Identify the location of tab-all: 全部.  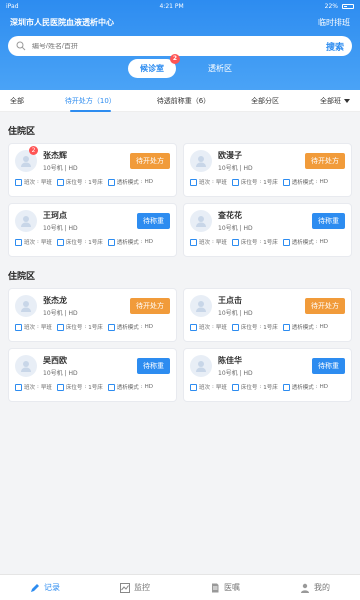
(17, 101).